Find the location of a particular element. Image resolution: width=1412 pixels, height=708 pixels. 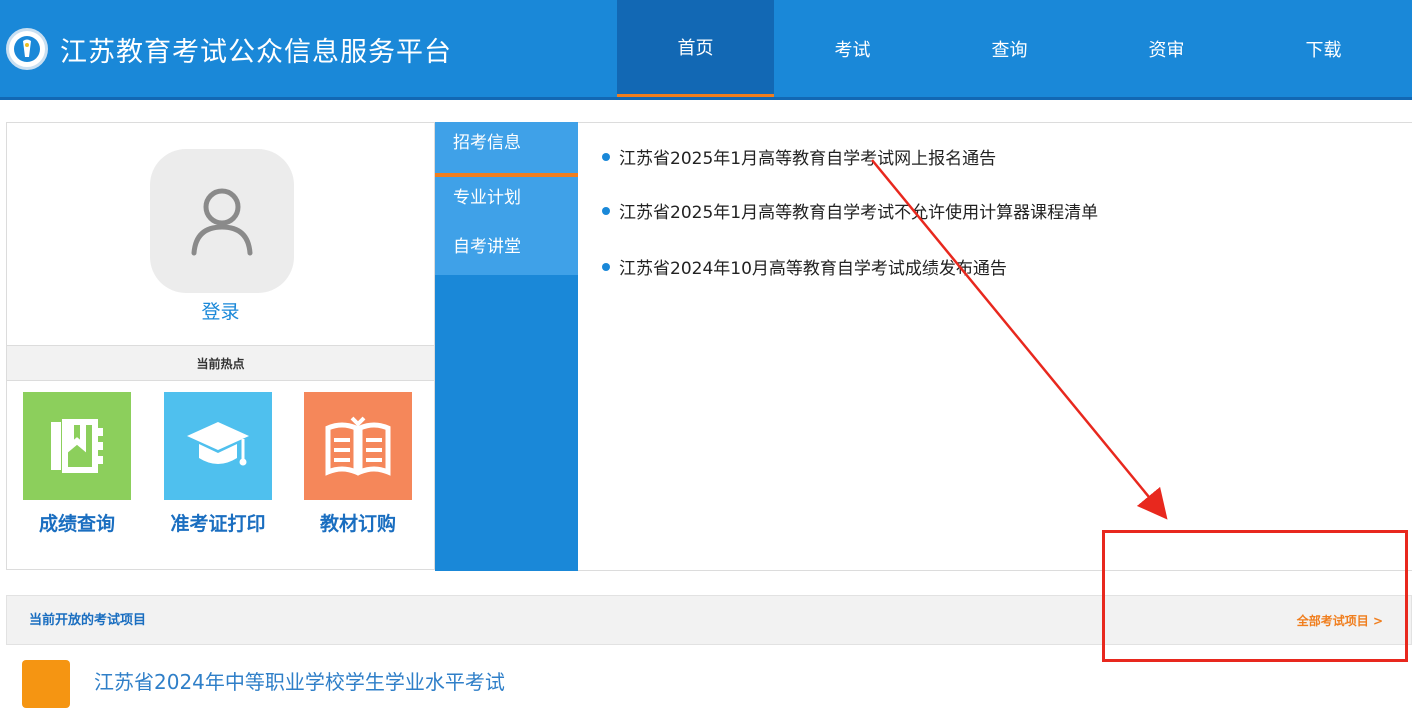

main-nav: 首页 考试 查询 资审 下载 is located at coordinates (1009, 48).